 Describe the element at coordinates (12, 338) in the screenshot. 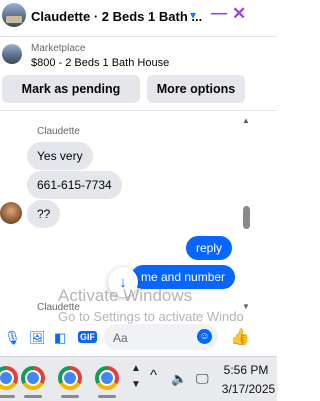

I see `mic-icon: 🎙` at that location.